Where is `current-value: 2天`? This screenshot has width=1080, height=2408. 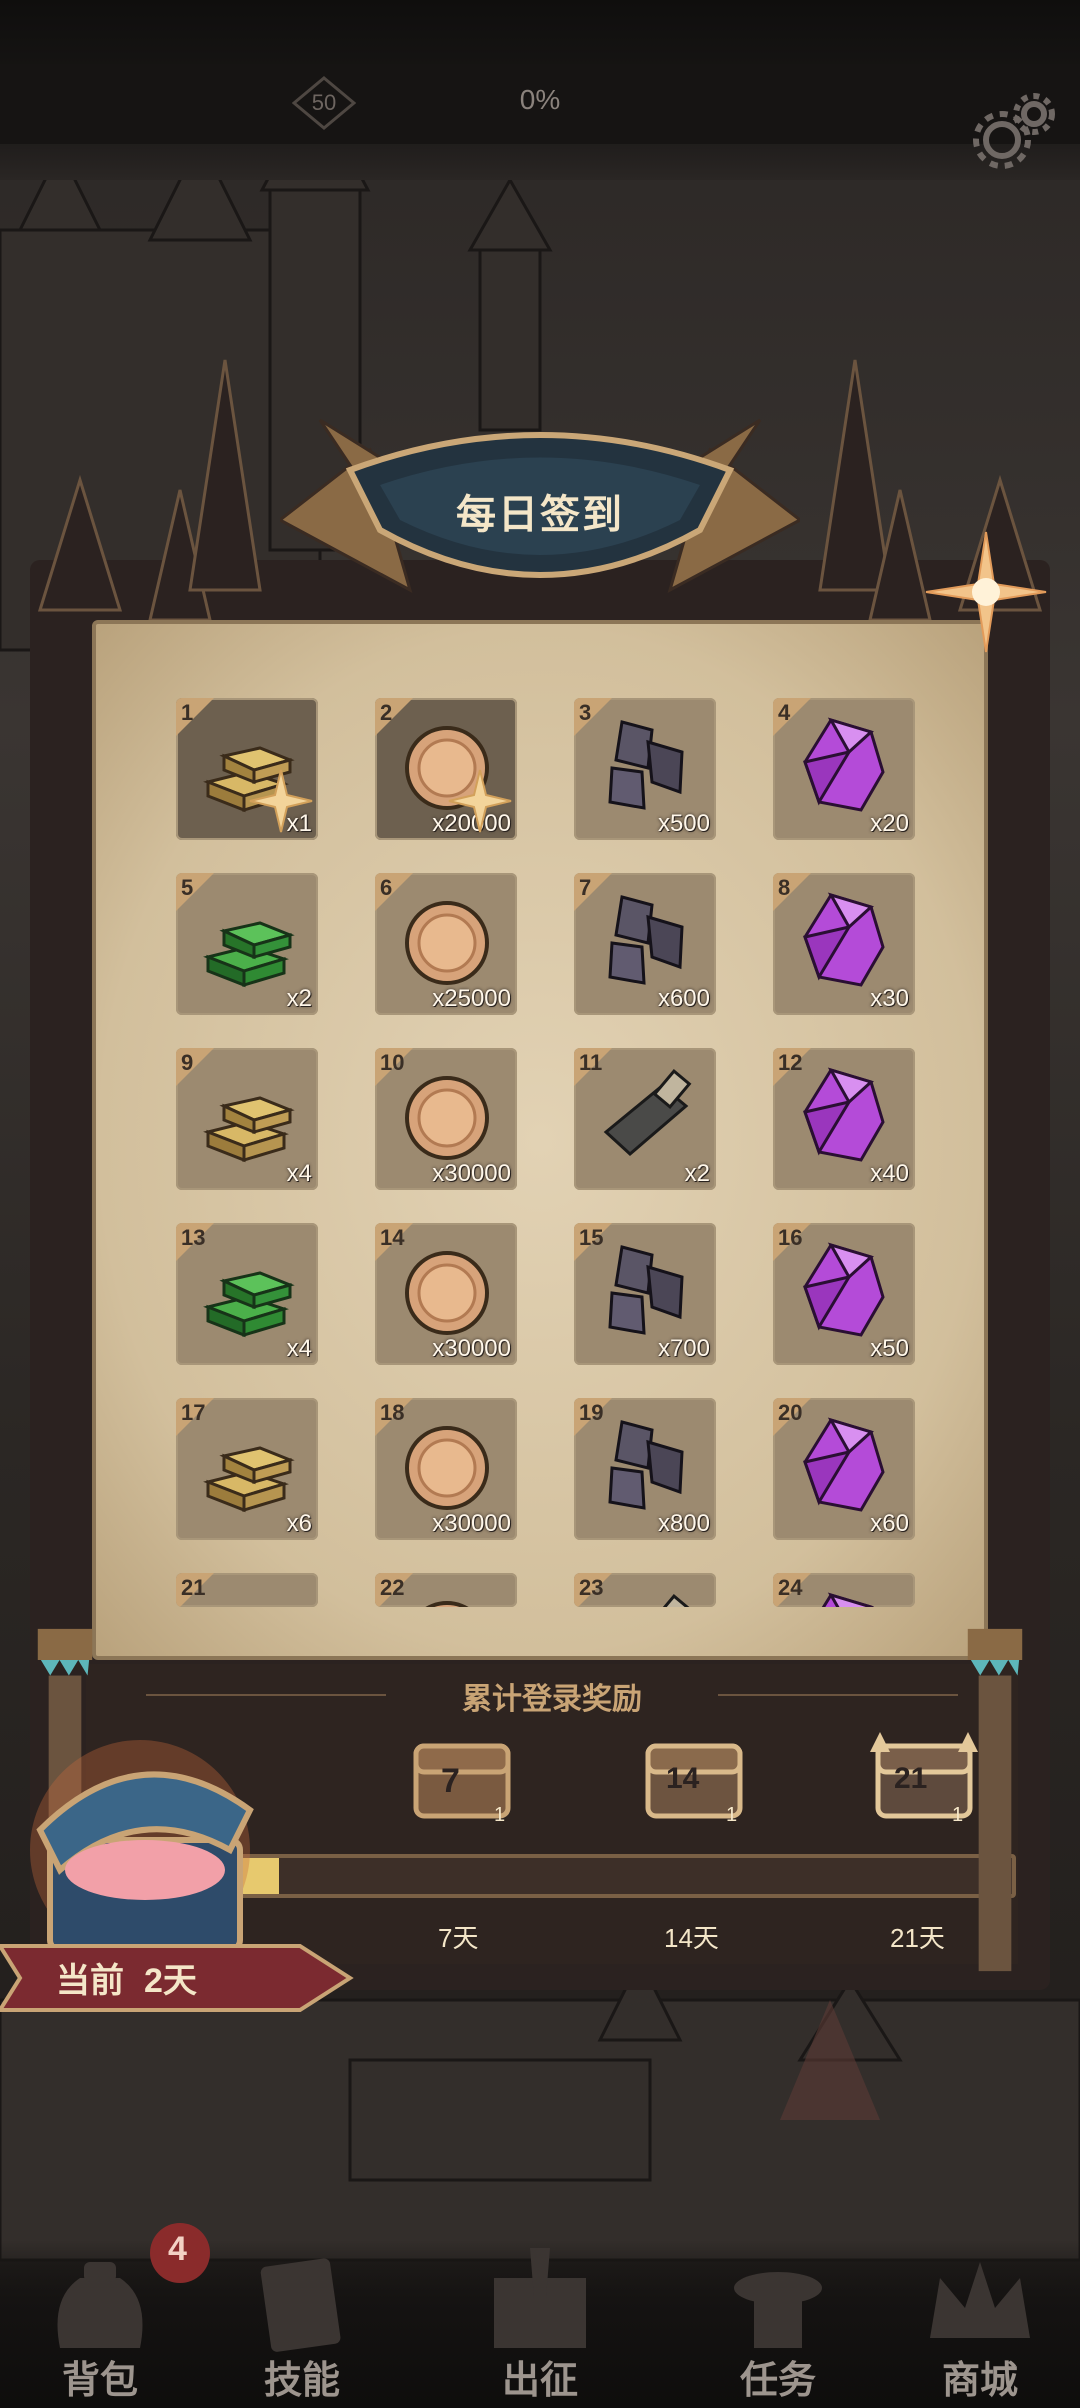 current-value: 2天 is located at coordinates (170, 1981).